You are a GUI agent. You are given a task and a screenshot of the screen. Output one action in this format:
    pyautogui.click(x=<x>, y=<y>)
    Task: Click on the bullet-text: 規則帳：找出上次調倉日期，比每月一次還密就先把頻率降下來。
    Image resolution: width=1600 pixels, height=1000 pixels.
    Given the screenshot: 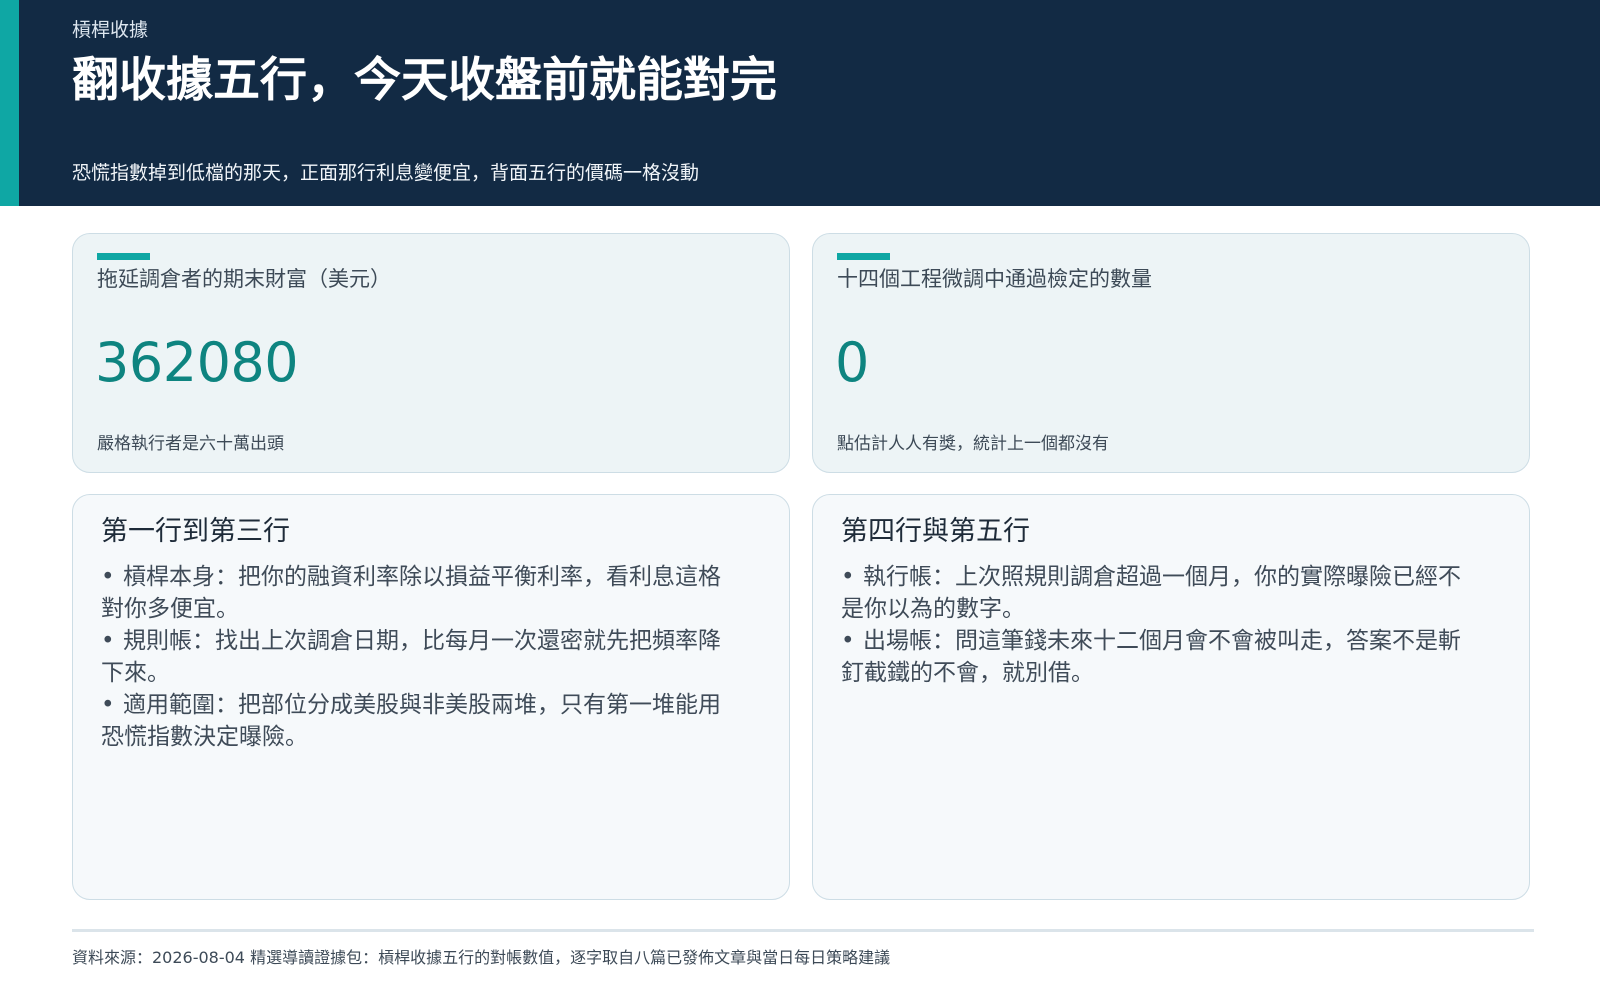 What is the action you would take?
    pyautogui.click(x=411, y=657)
    